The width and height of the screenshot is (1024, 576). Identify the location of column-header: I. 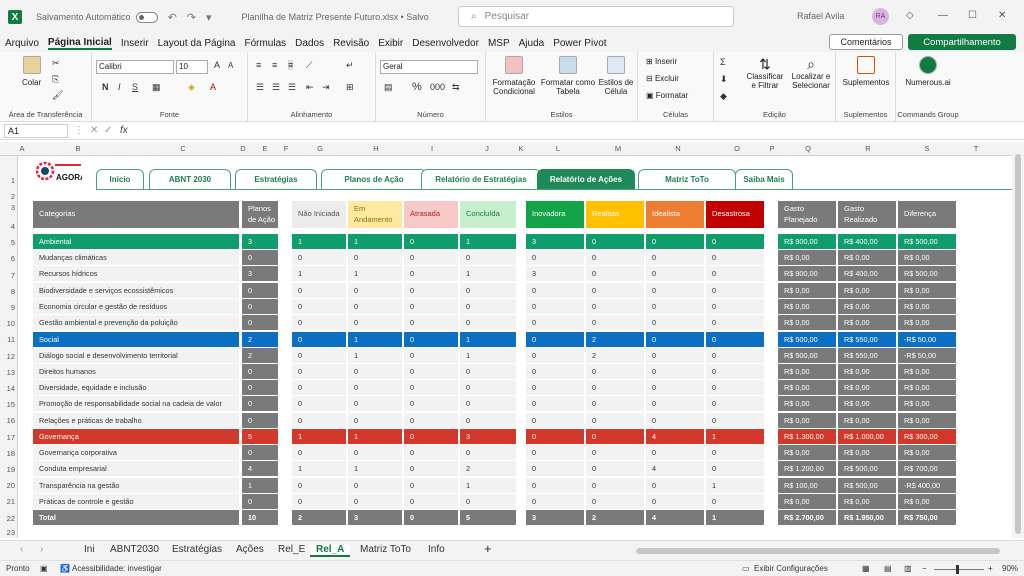
(432, 148).